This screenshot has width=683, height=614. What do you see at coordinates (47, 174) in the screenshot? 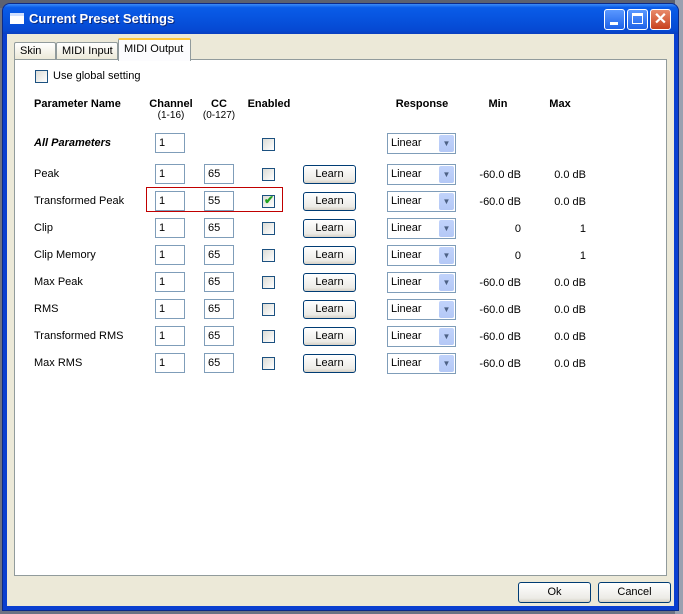
I see `parameter-name: Peak` at bounding box center [47, 174].